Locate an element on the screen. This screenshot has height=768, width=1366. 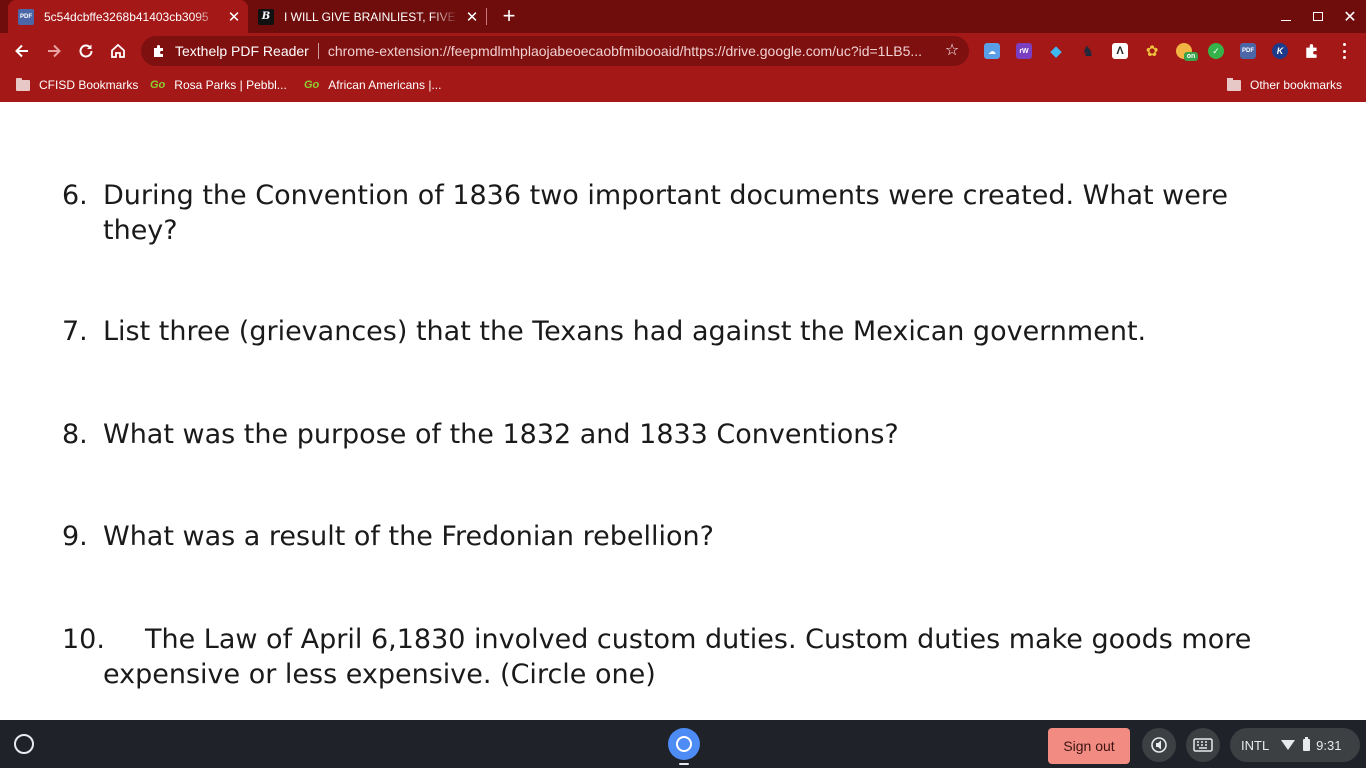
home-icon is located at coordinates (118, 50).